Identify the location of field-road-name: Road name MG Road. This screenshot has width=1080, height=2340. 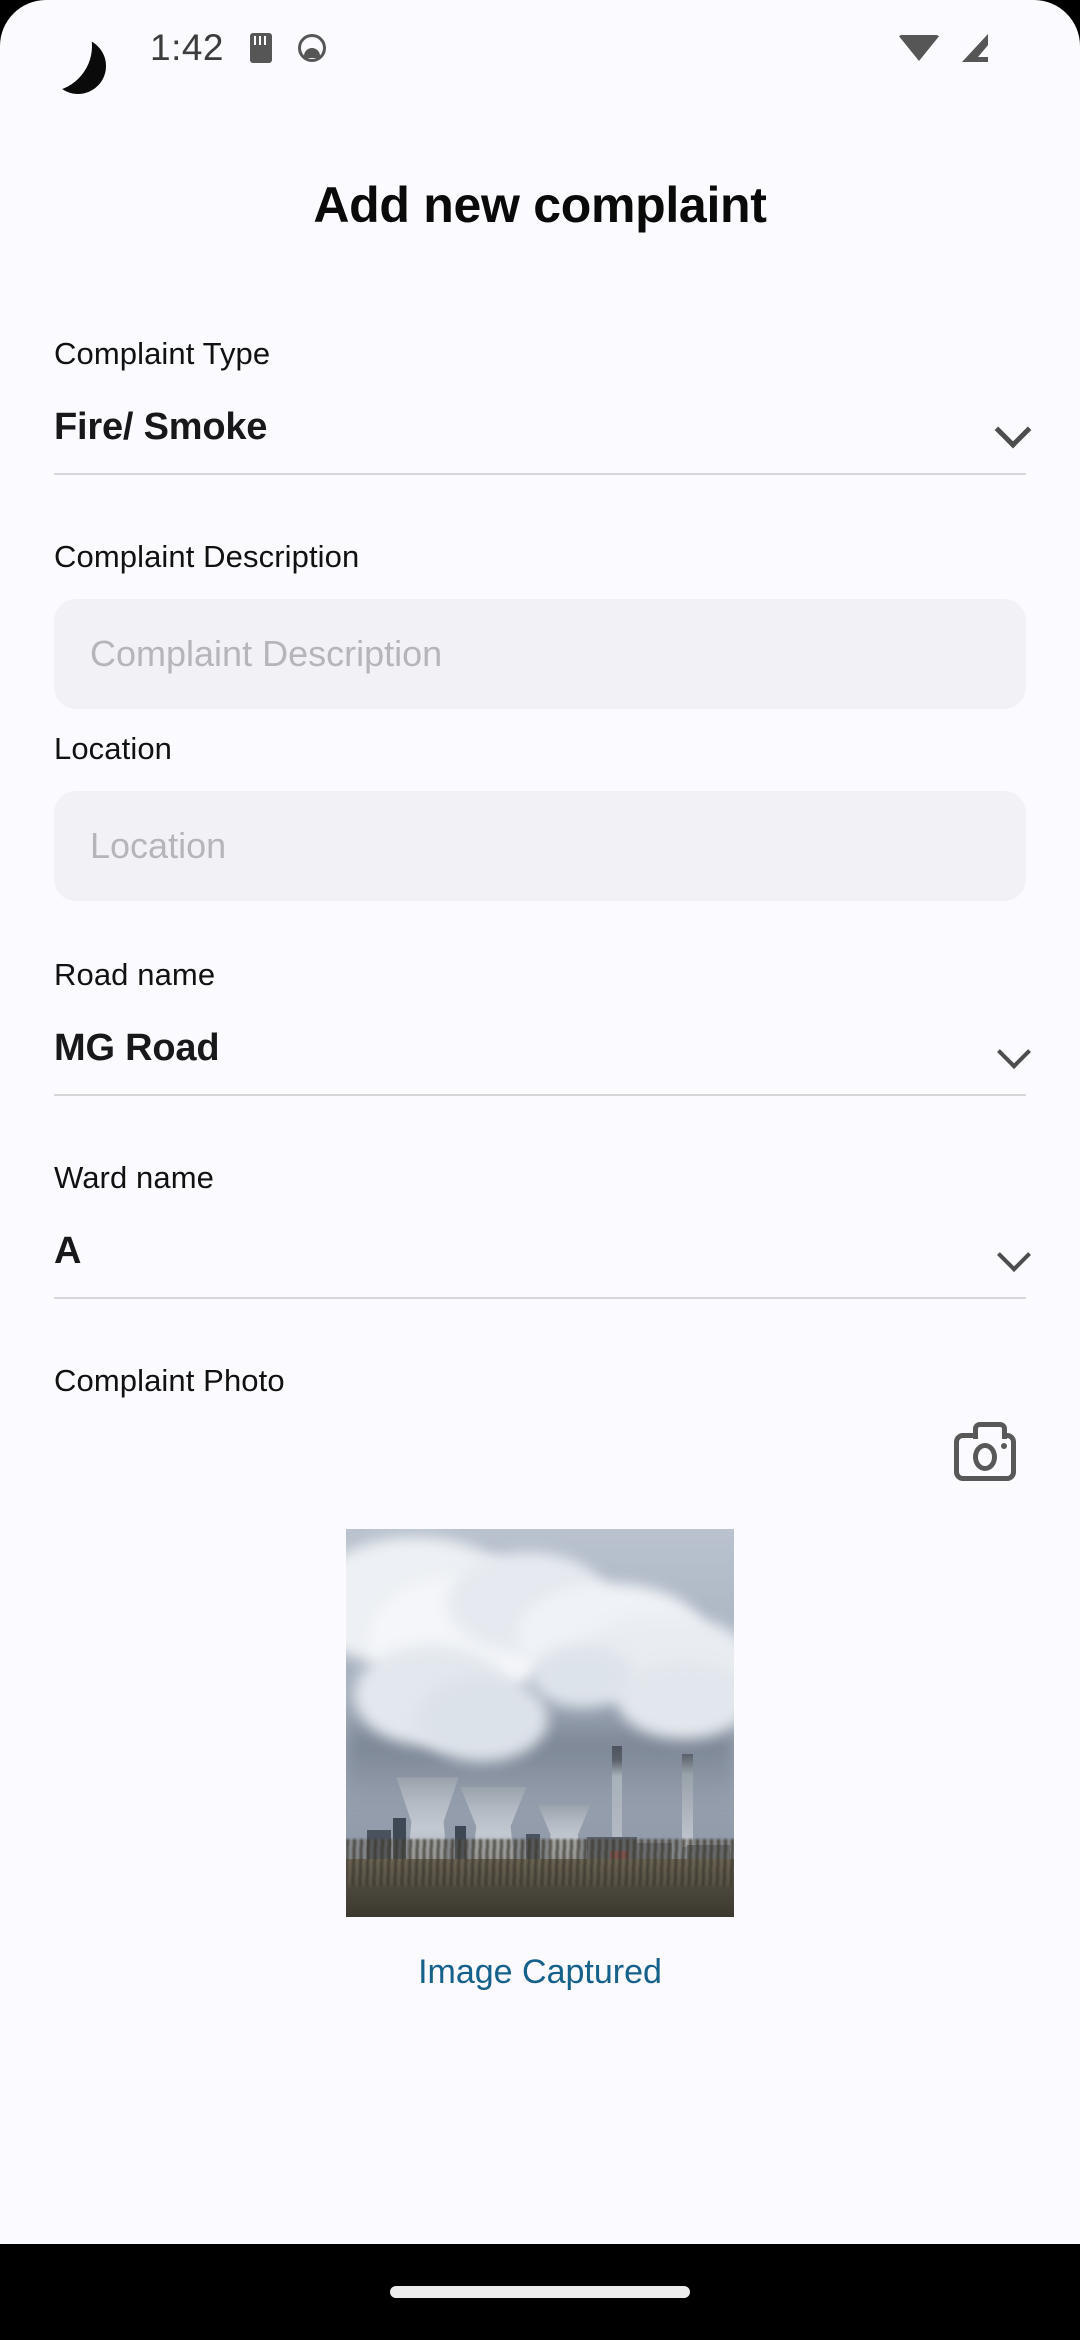
(542, 1026).